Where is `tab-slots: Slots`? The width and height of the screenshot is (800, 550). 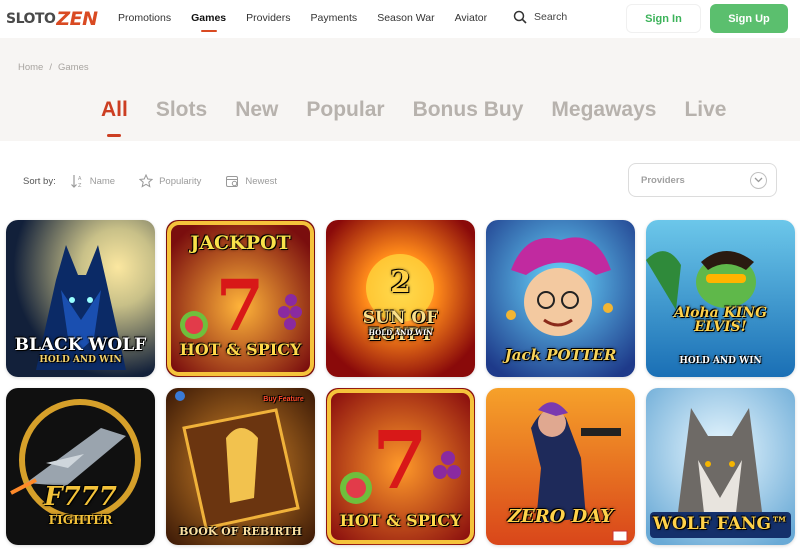
tab-slots: Slots is located at coordinates (181, 110).